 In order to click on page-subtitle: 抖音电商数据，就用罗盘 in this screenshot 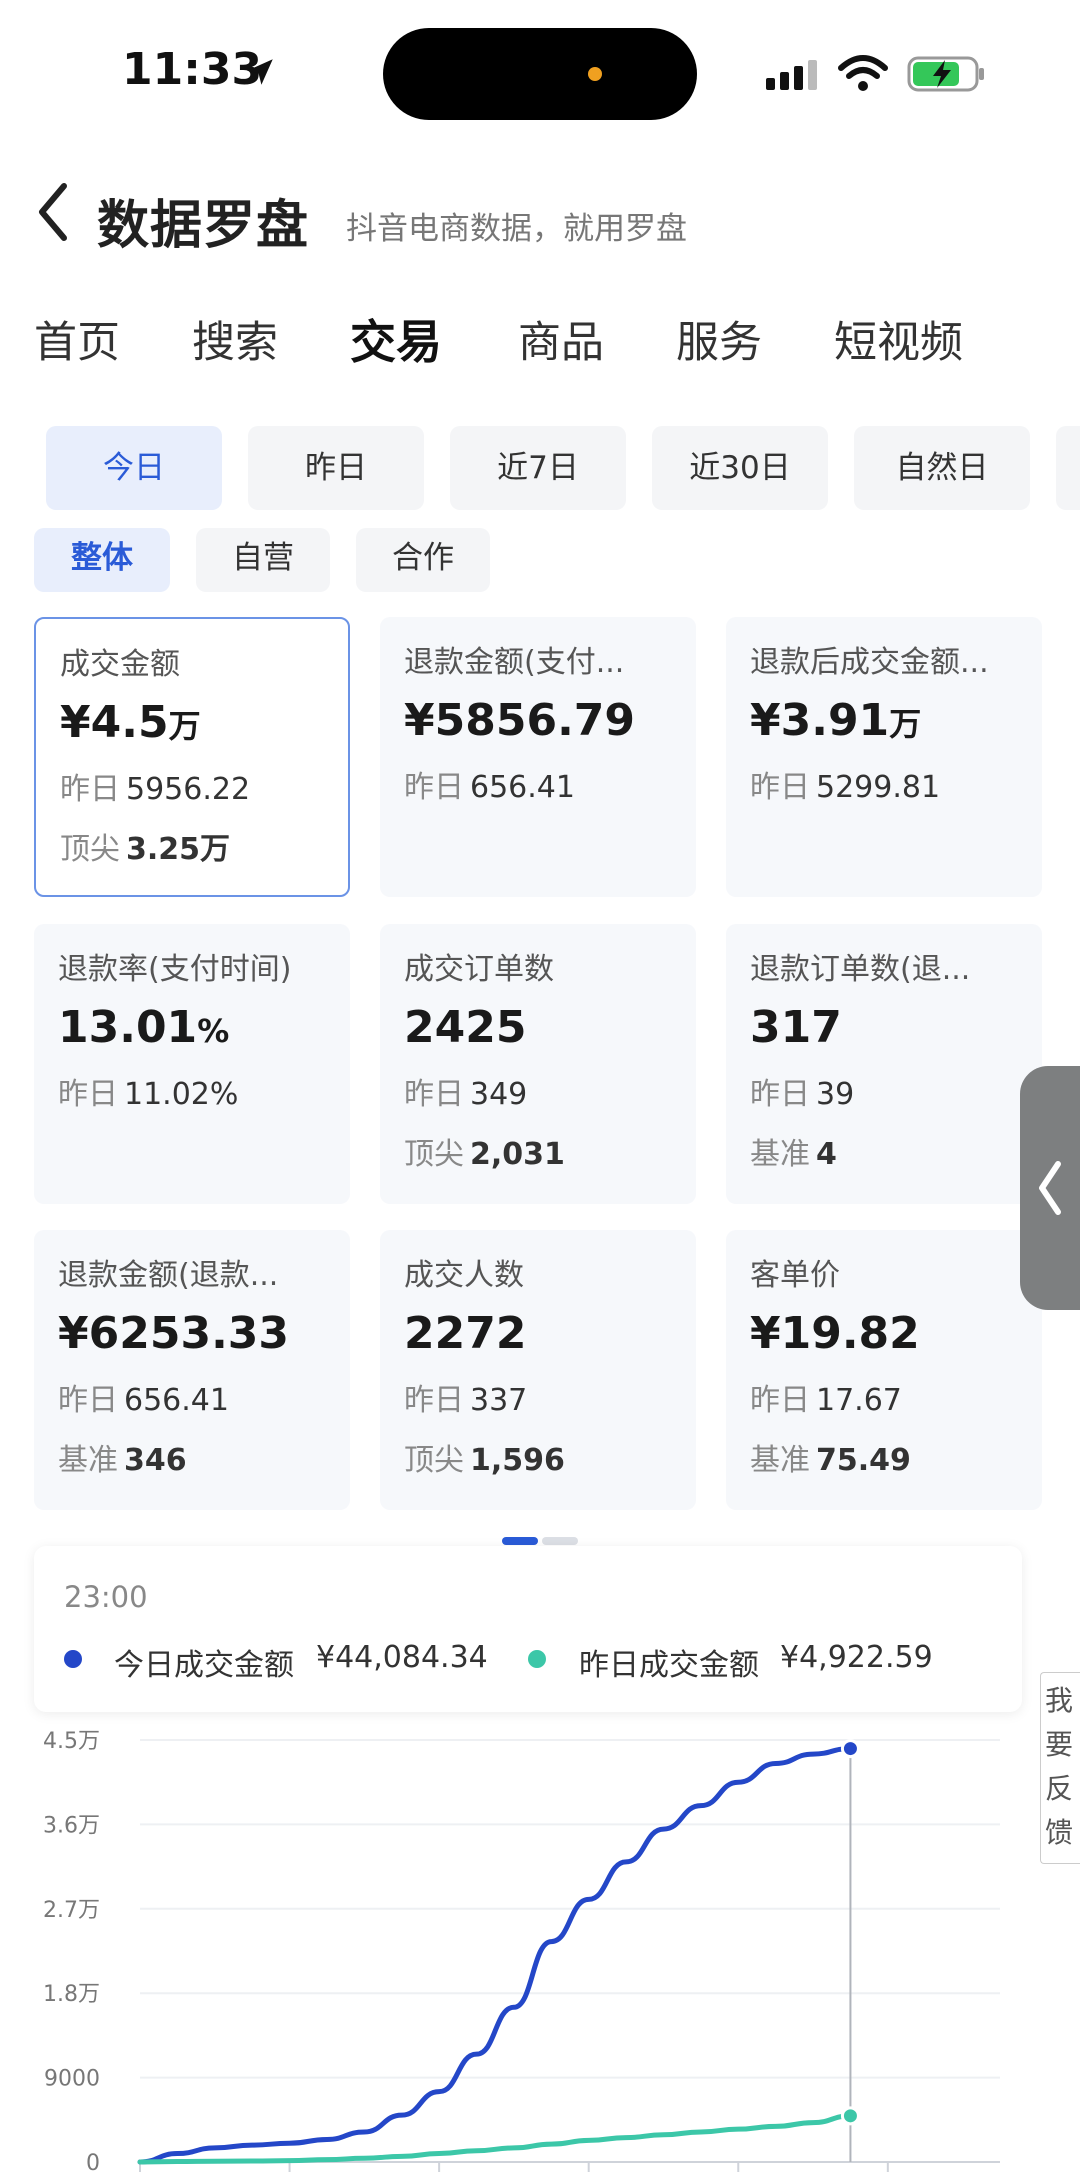, I will do `click(516, 229)`.